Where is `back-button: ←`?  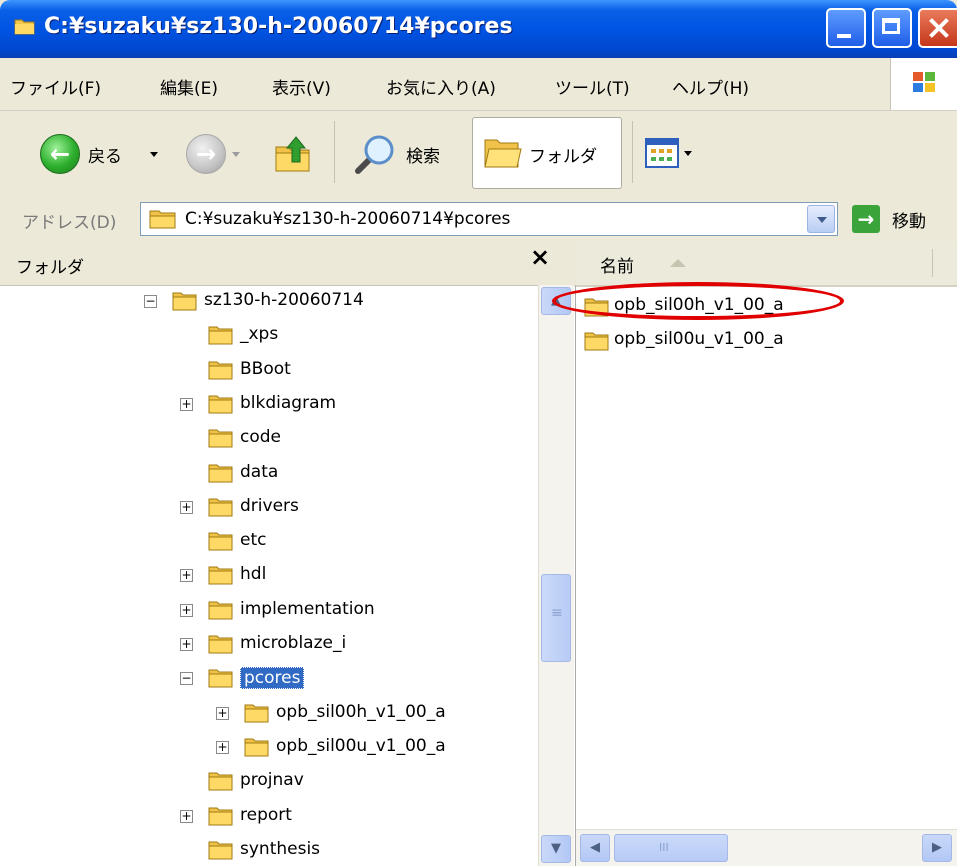 back-button: ← is located at coordinates (60, 154).